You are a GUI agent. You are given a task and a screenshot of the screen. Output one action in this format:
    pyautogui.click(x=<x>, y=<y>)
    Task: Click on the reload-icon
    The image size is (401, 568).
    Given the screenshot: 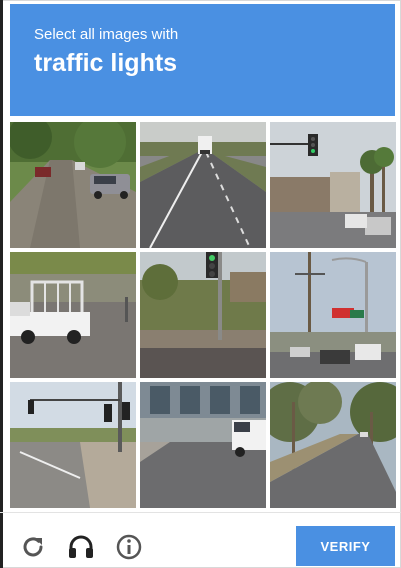 What is the action you would take?
    pyautogui.click(x=33, y=547)
    